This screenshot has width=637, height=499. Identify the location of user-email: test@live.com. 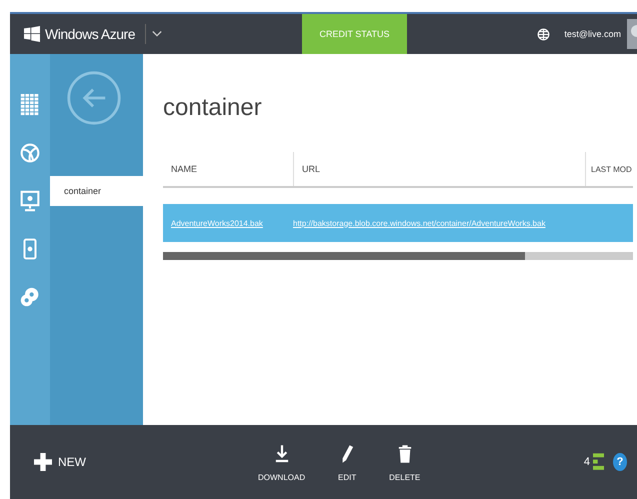
(592, 34).